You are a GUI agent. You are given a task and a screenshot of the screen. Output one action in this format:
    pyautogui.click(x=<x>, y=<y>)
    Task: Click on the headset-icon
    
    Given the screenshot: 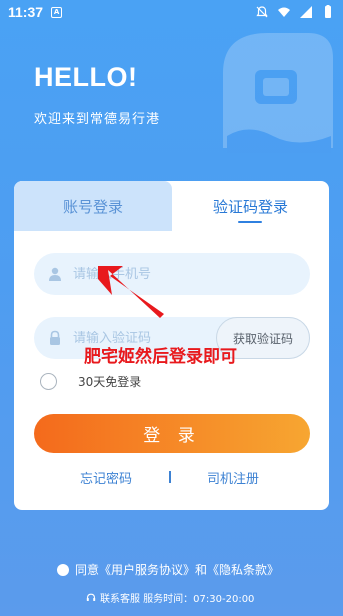 What is the action you would take?
    pyautogui.click(x=91, y=597)
    